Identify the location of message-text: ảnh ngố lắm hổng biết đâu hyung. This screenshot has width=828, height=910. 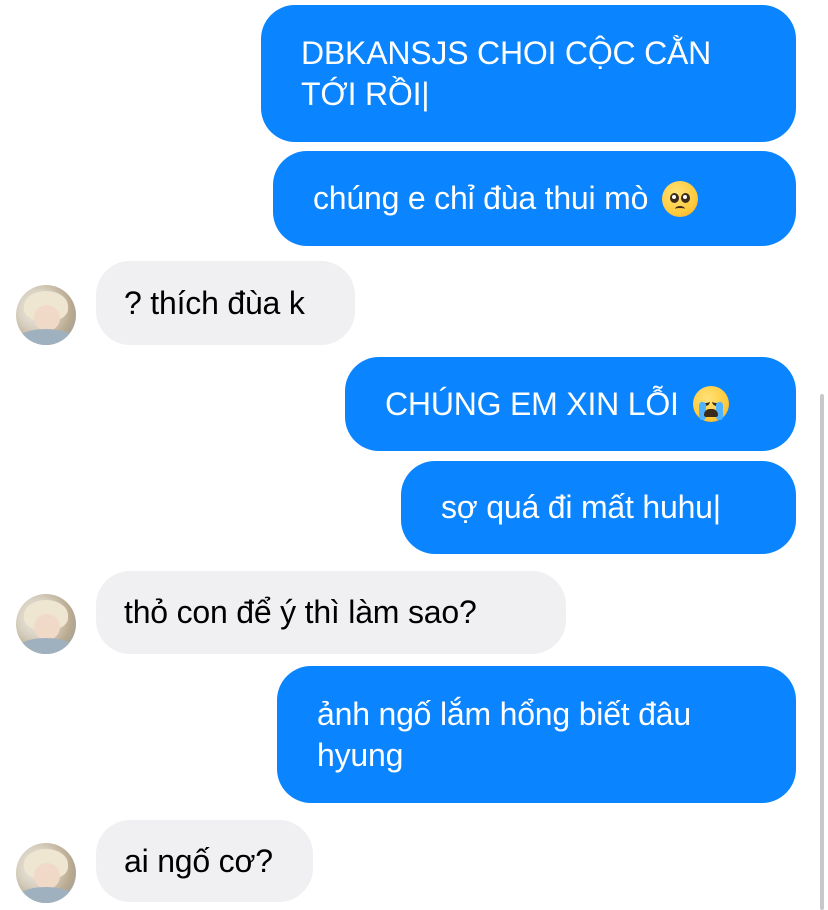
(504, 734).